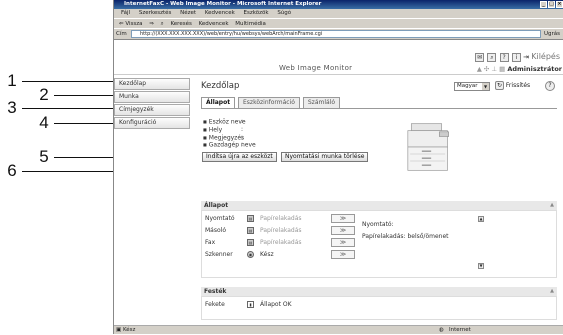 The image size is (563, 335). Describe the element at coordinates (534, 69) in the screenshot. I see `user-name: Adminisztrátor` at that location.